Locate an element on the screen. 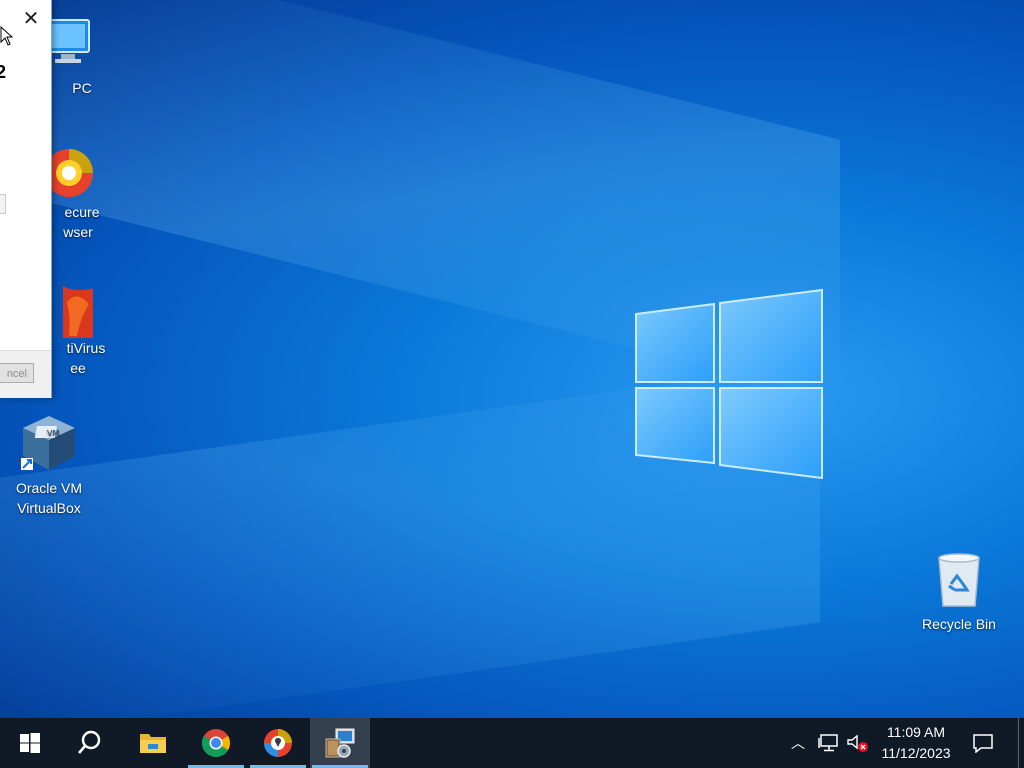 The image size is (1024, 768). desktop-icon-virtualbox: VM Oracle VM VirtualBox is located at coordinates (49, 466).